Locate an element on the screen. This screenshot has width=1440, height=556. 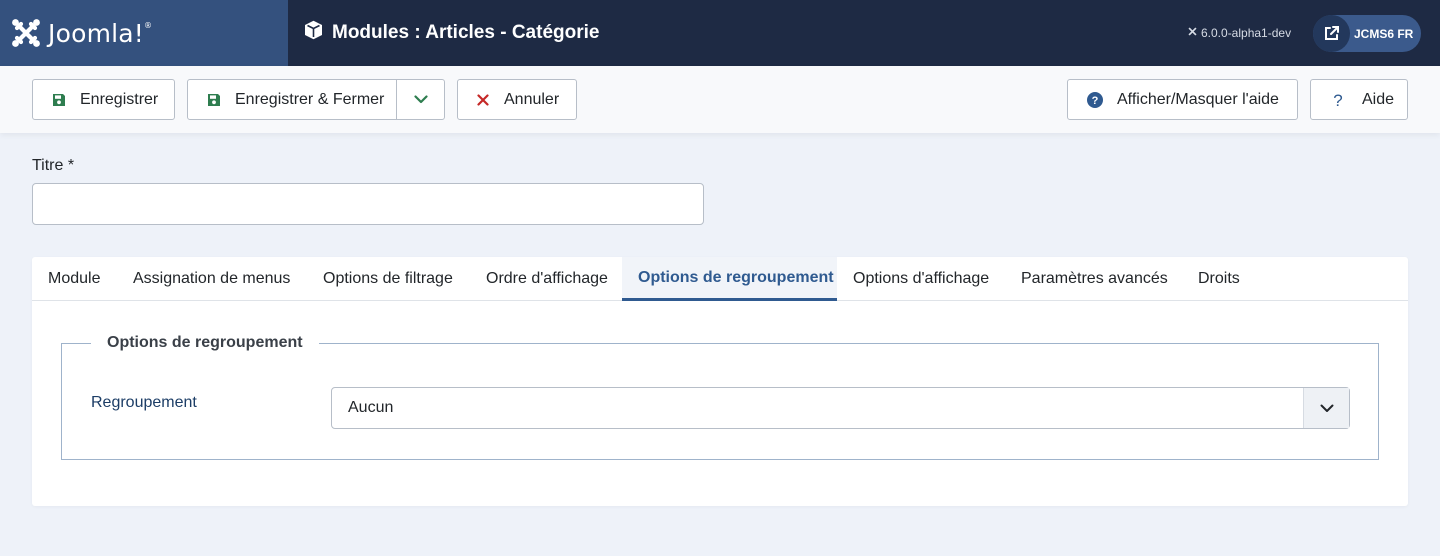
question-icon: ? is located at coordinates (1338, 100).